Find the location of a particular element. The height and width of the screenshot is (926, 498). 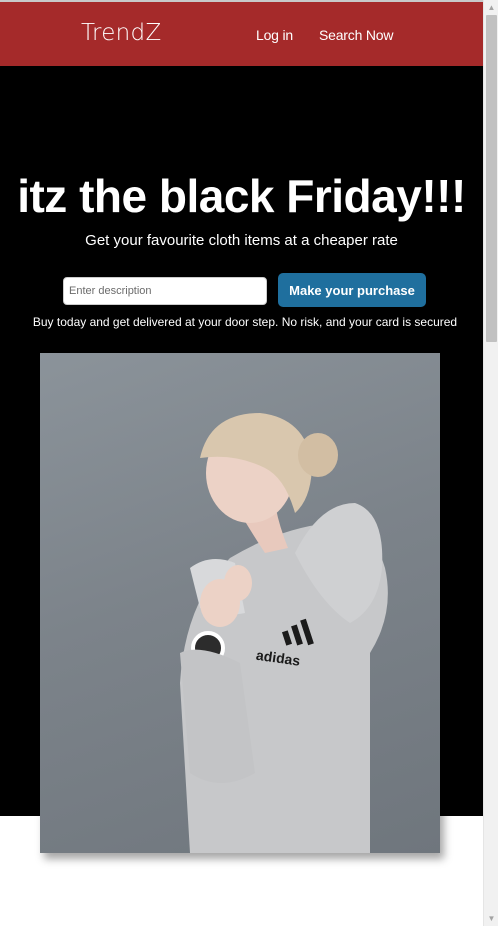

scroll-down-icon: ▼ is located at coordinates (491, 918).